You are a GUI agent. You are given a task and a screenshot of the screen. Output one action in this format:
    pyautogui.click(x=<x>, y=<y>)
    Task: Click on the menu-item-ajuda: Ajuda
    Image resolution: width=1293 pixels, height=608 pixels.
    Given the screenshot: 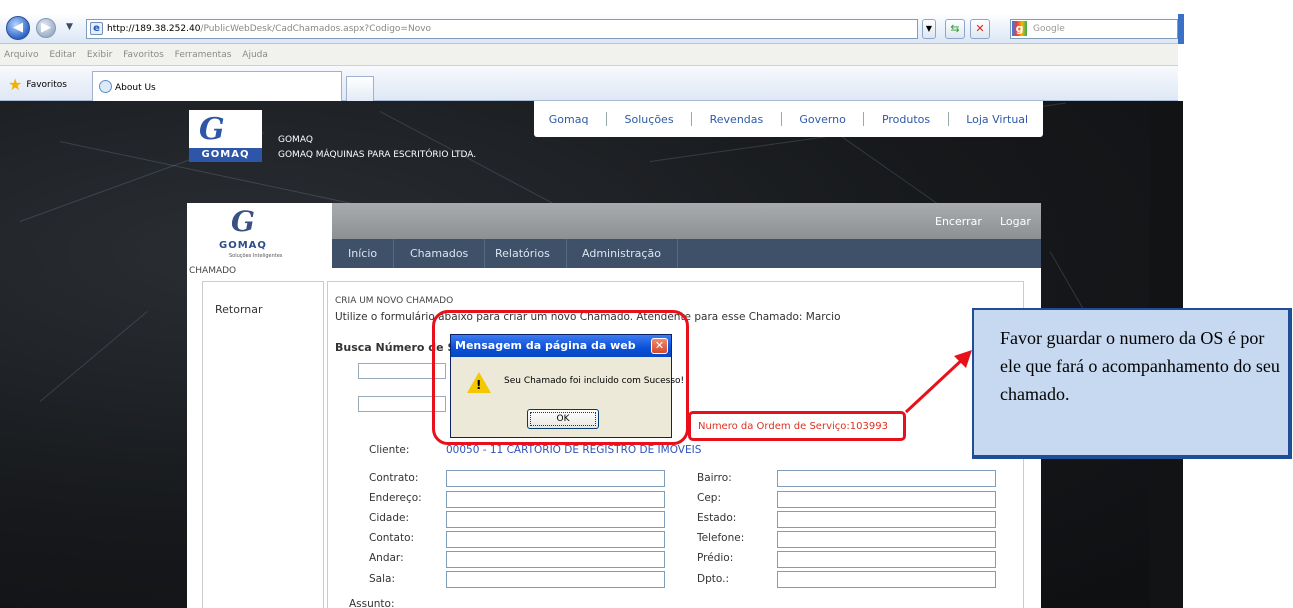 What is the action you would take?
    pyautogui.click(x=255, y=55)
    